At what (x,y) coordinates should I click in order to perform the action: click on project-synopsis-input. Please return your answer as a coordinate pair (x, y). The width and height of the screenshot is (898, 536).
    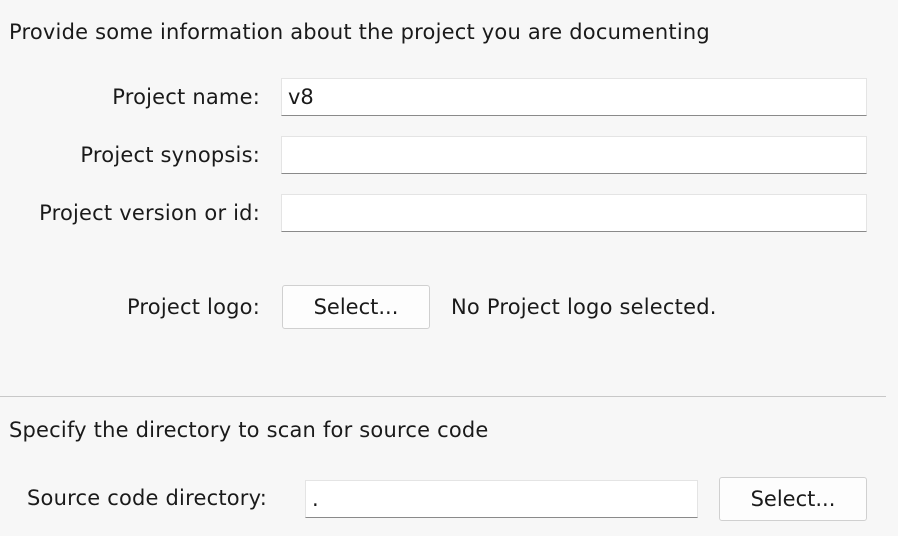
    Looking at the image, I should click on (574, 155).